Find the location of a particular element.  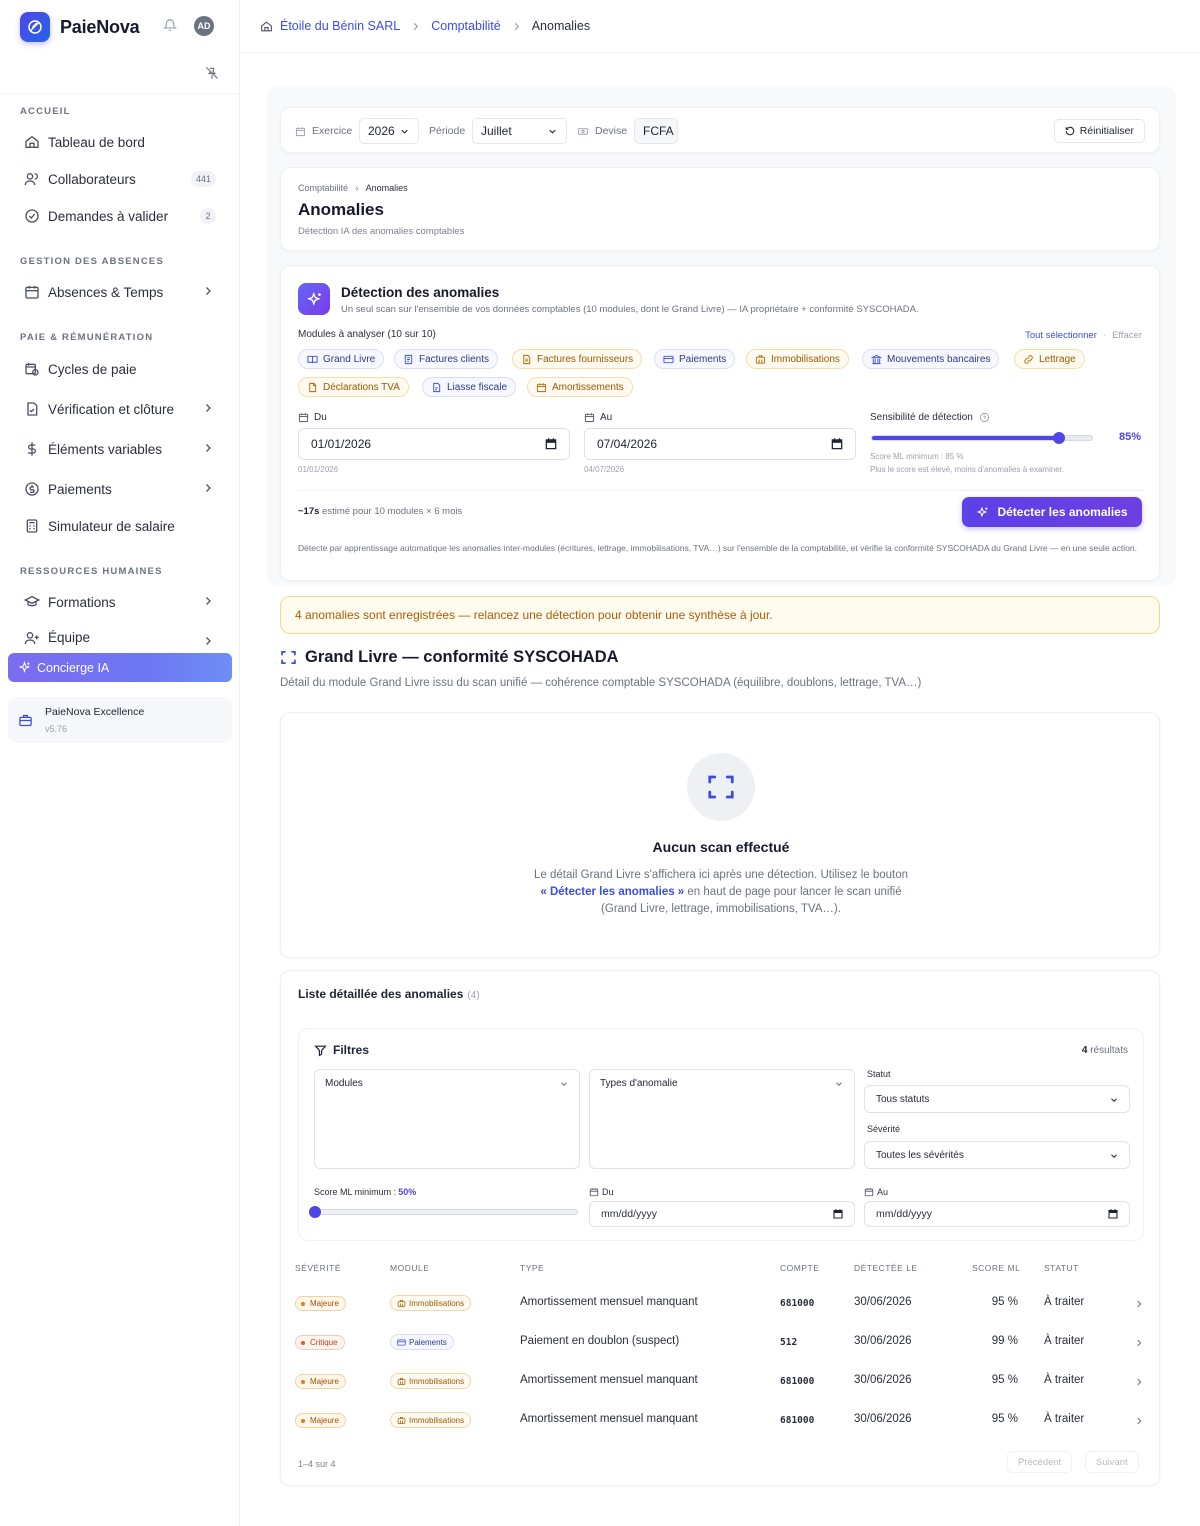

module-chip: Amortissements is located at coordinates (580, 387).